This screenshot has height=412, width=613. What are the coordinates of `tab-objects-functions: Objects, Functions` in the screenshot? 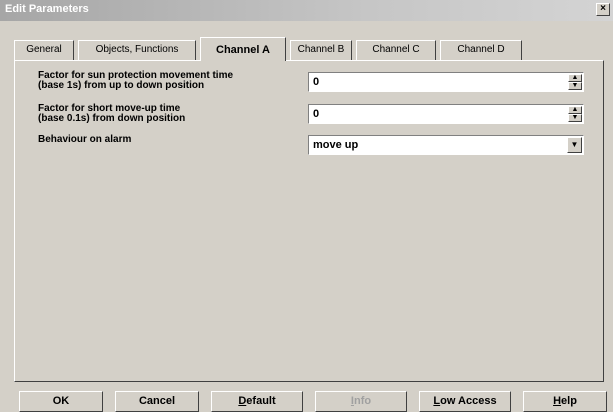 It's located at (137, 50).